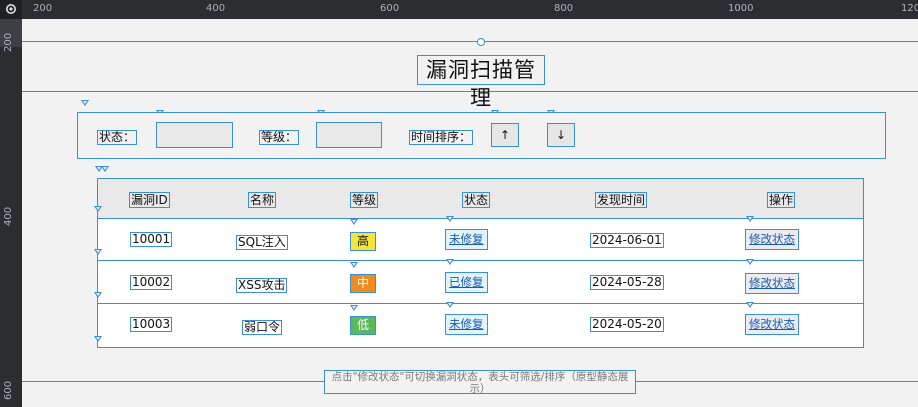 The width and height of the screenshot is (918, 407). What do you see at coordinates (480, 382) in the screenshot?
I see `prototype-note: 点击"修改状态"可切换漏洞状态，表头可筛选/排序（原型静态展示）` at bounding box center [480, 382].